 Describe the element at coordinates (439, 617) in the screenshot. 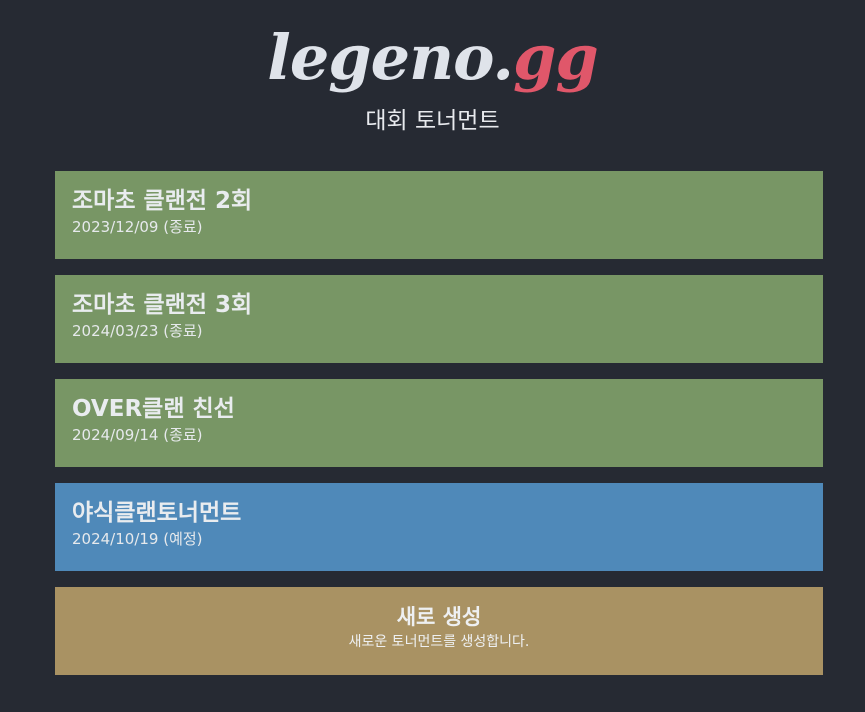

I see `create-tournament-title: 새로 생성` at that location.